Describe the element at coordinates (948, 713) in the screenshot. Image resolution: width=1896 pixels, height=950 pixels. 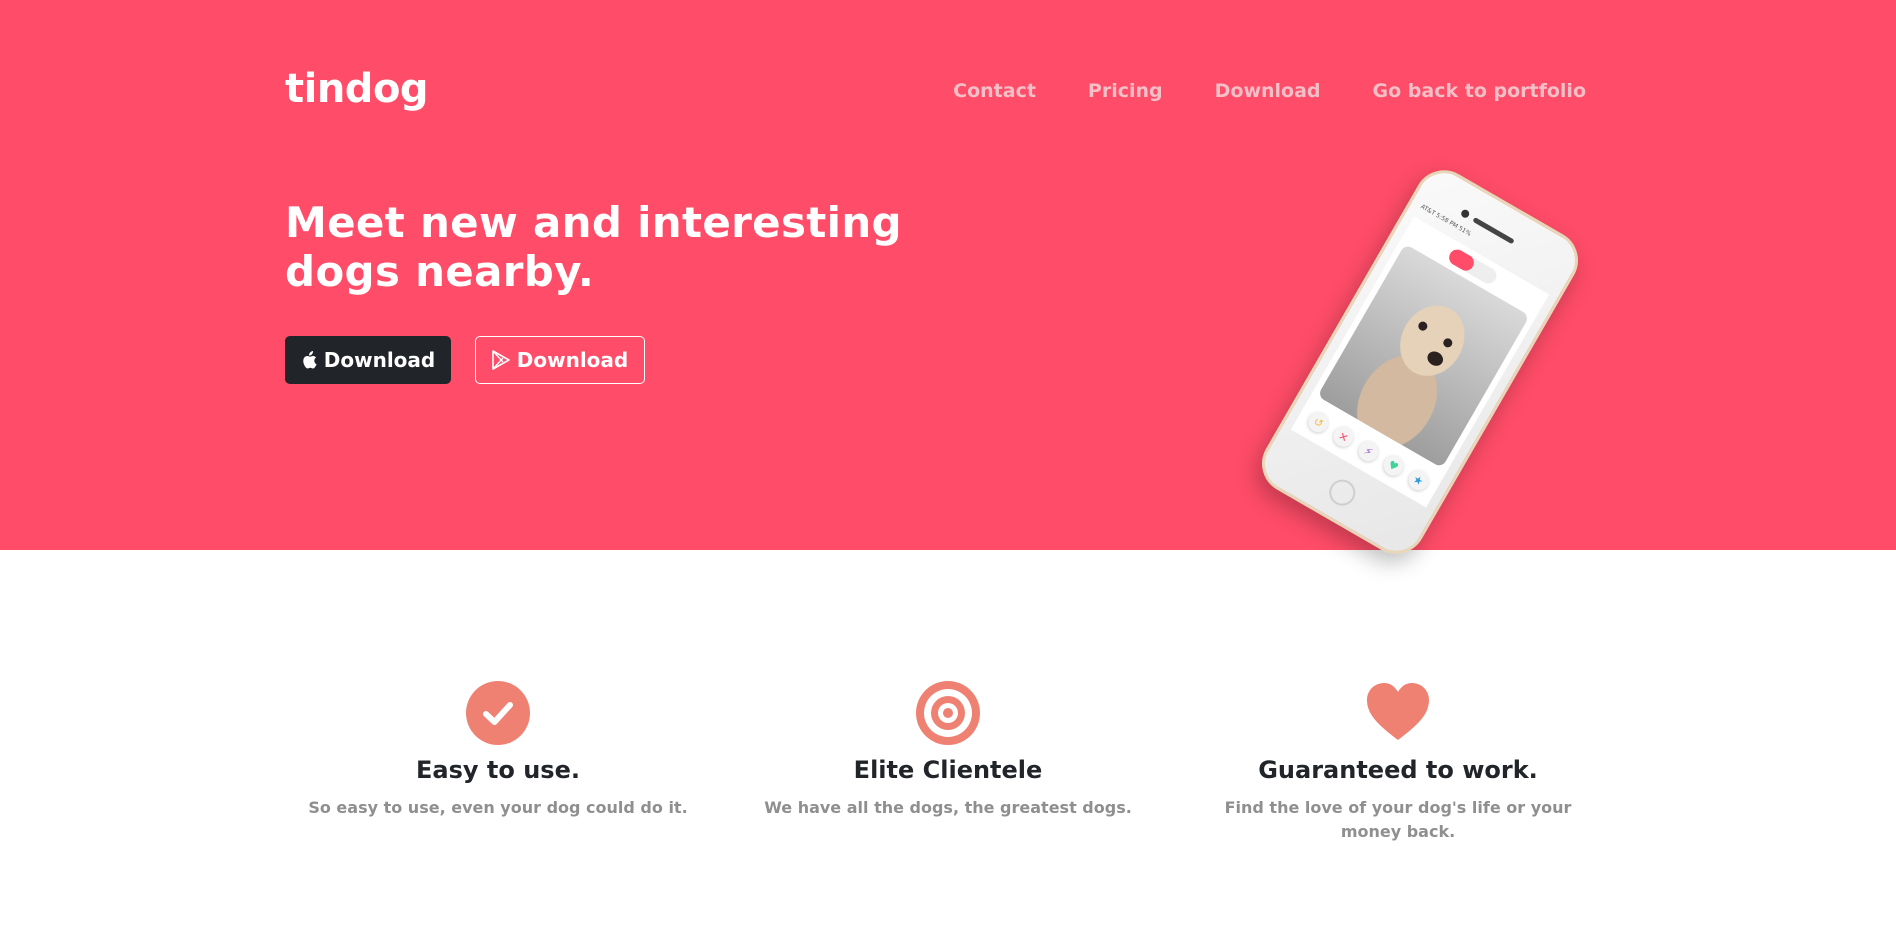
I see `bullseye-icon` at that location.